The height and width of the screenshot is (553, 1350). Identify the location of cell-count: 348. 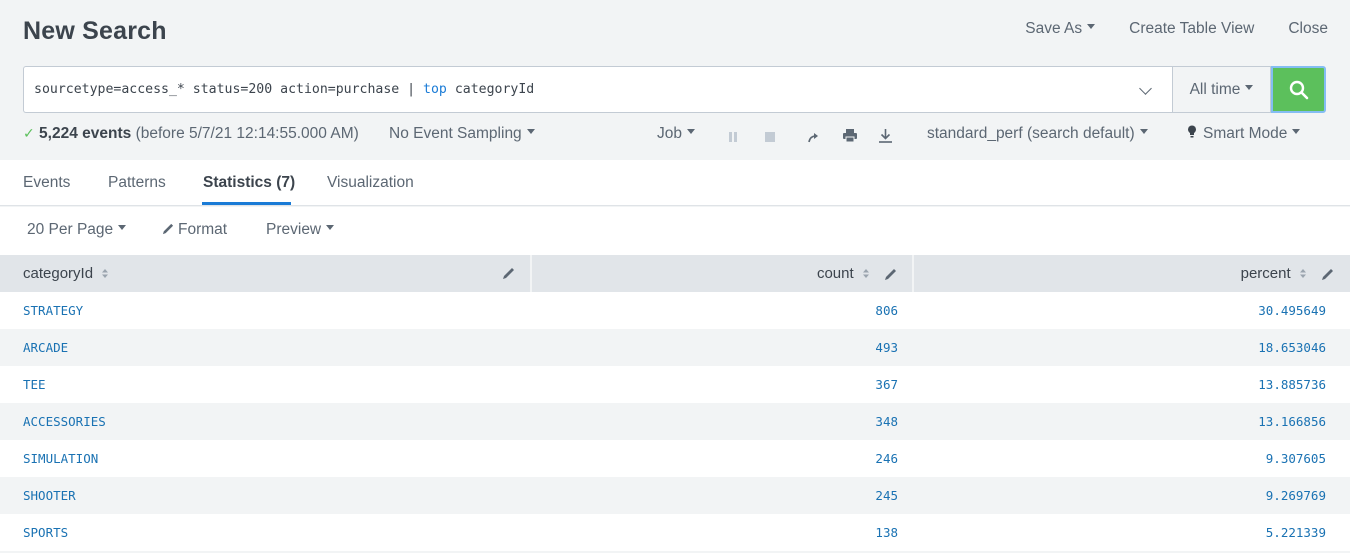
(722, 421).